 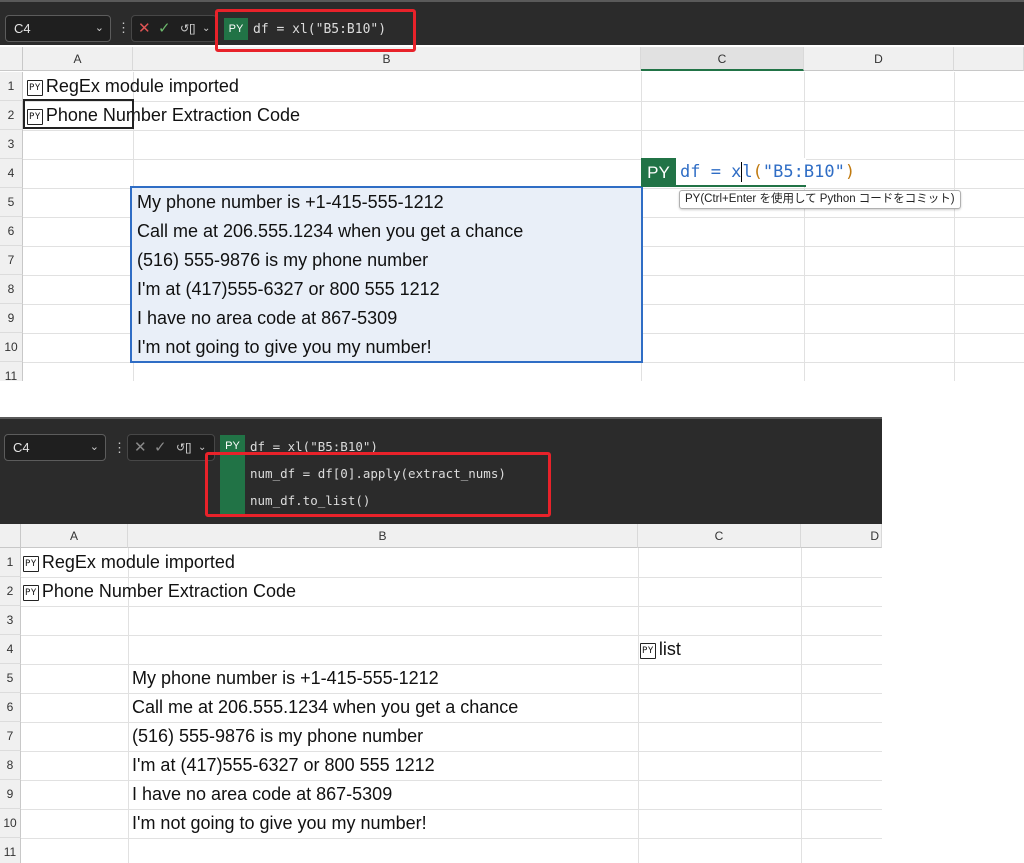 I want to click on column-header-e, so click(x=989, y=59).